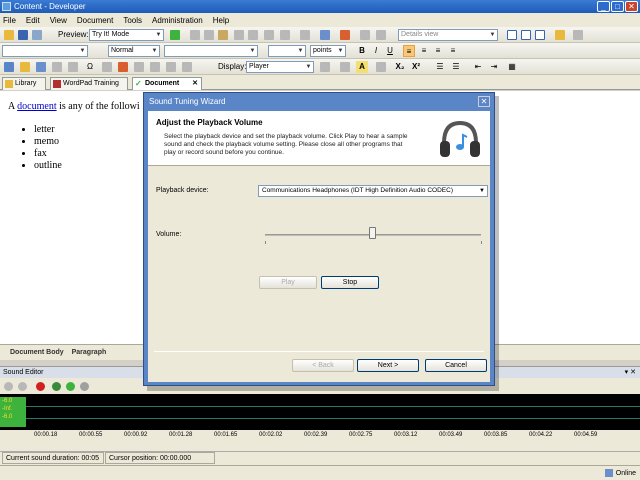 Image resolution: width=640 pixels, height=480 pixels. I want to click on link-icon, so click(285, 35).